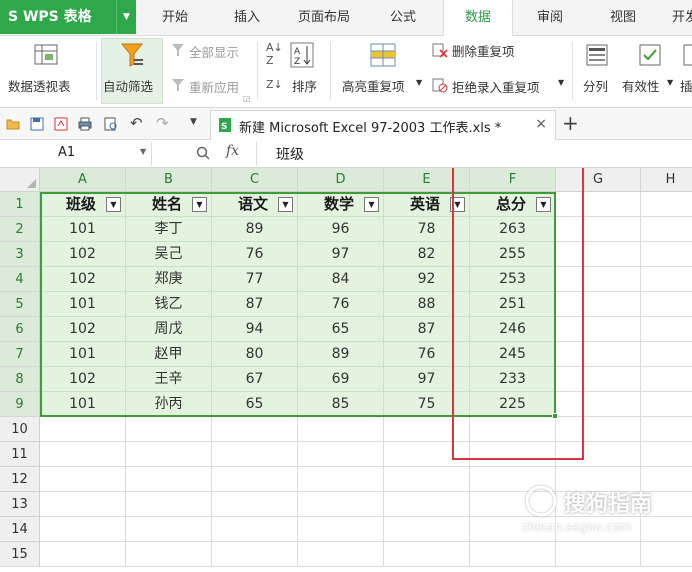 This screenshot has height=572, width=692. I want to click on select-all-corner, so click(20, 180).